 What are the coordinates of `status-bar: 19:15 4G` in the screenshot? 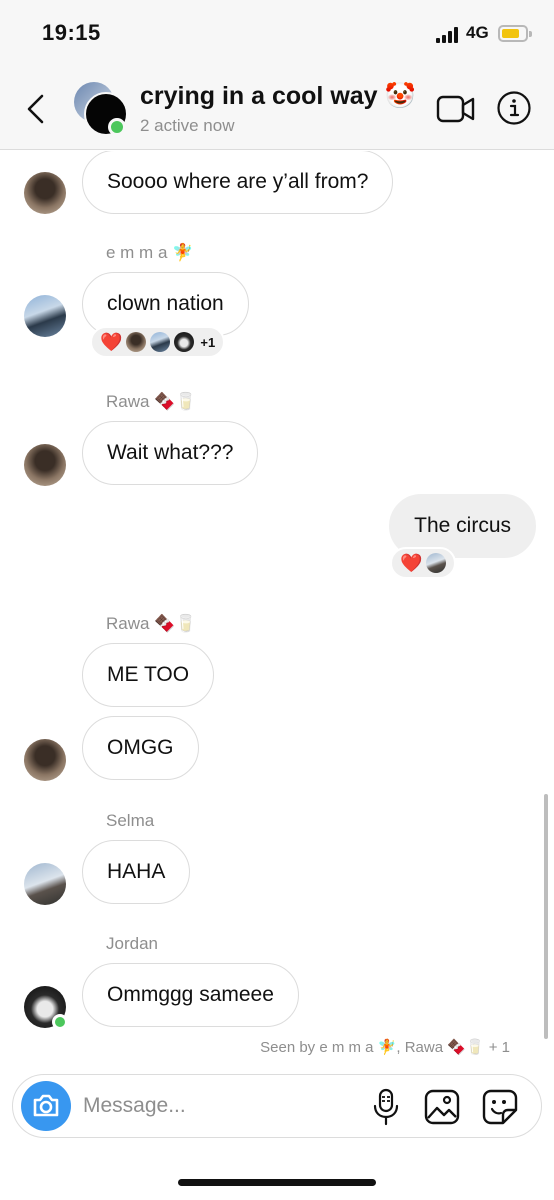 It's located at (277, 35).